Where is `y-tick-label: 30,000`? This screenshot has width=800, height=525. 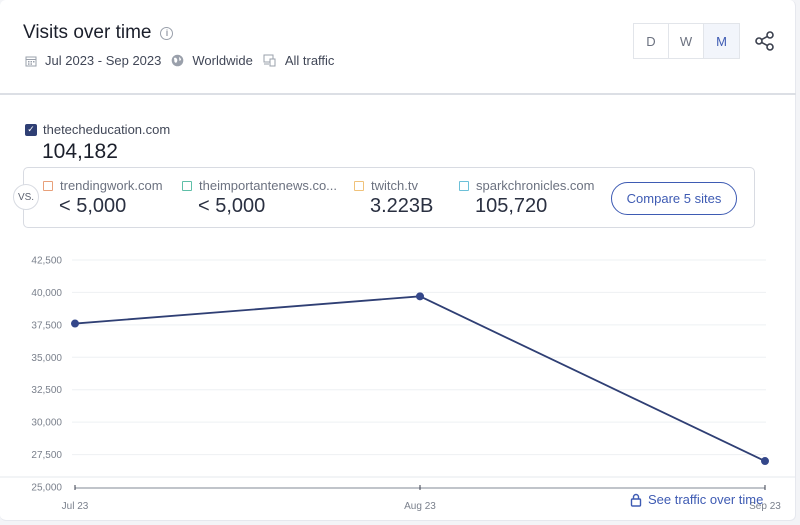
y-tick-label: 30,000 is located at coordinates (46, 423).